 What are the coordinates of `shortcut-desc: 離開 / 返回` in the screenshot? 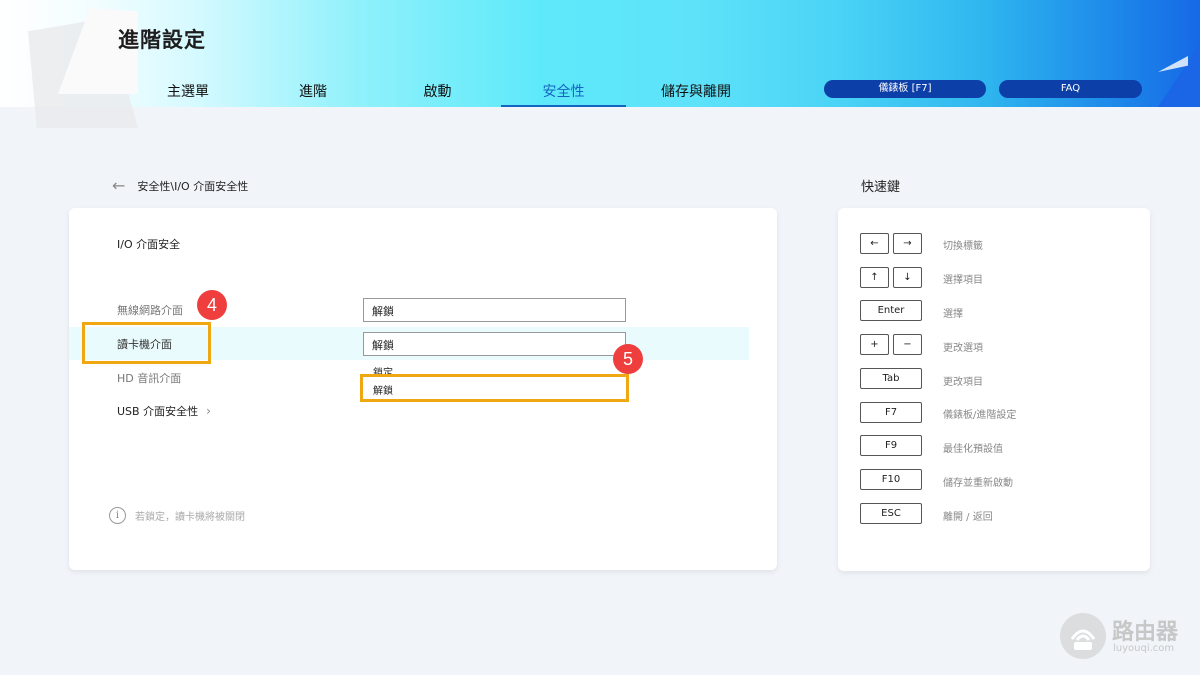 It's located at (968, 517).